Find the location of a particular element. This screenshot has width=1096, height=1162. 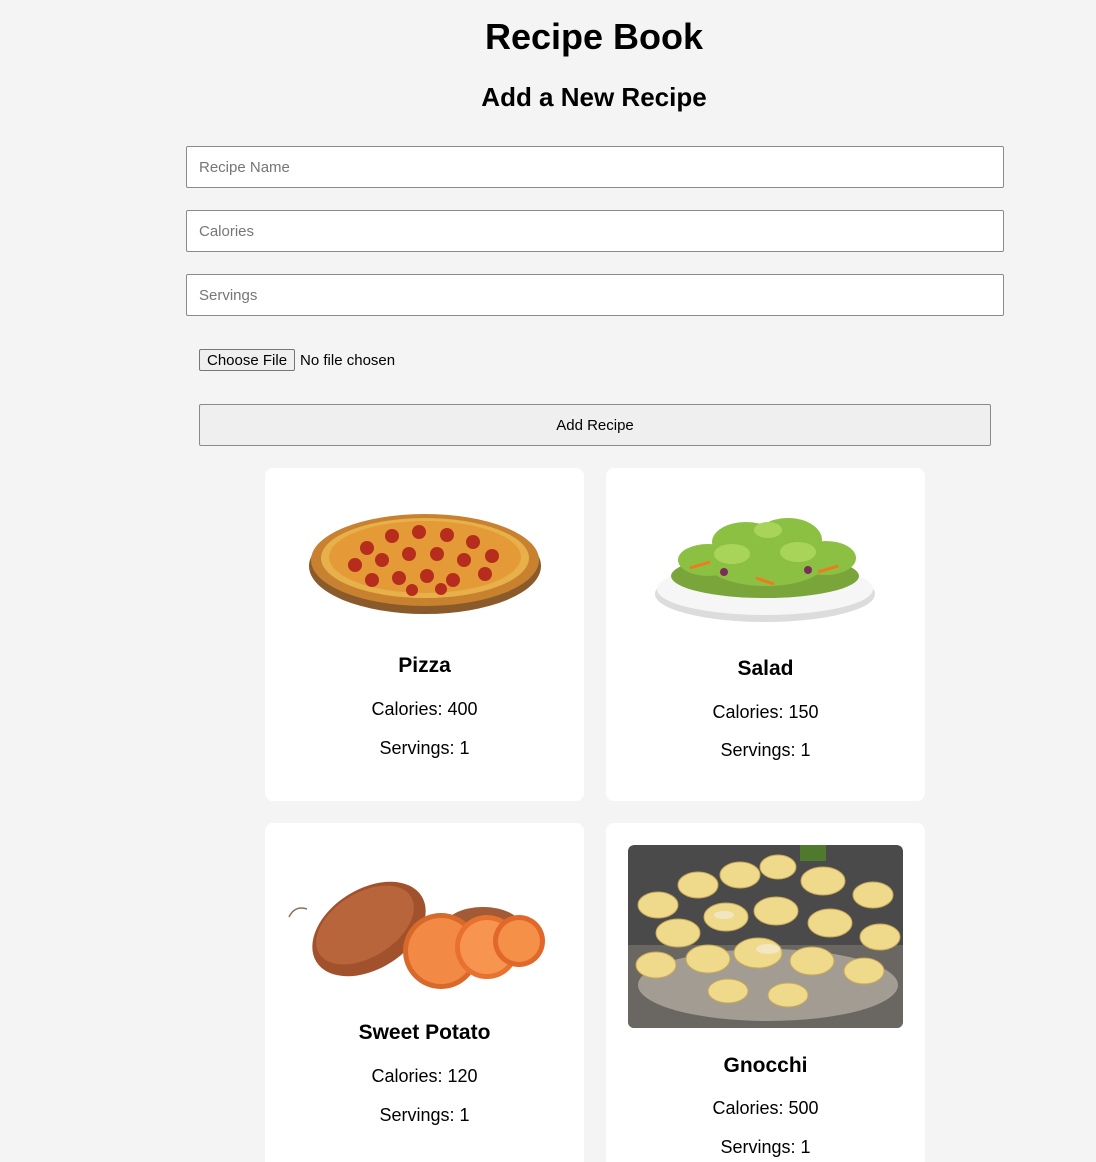

salad-image is located at coordinates (765, 570).